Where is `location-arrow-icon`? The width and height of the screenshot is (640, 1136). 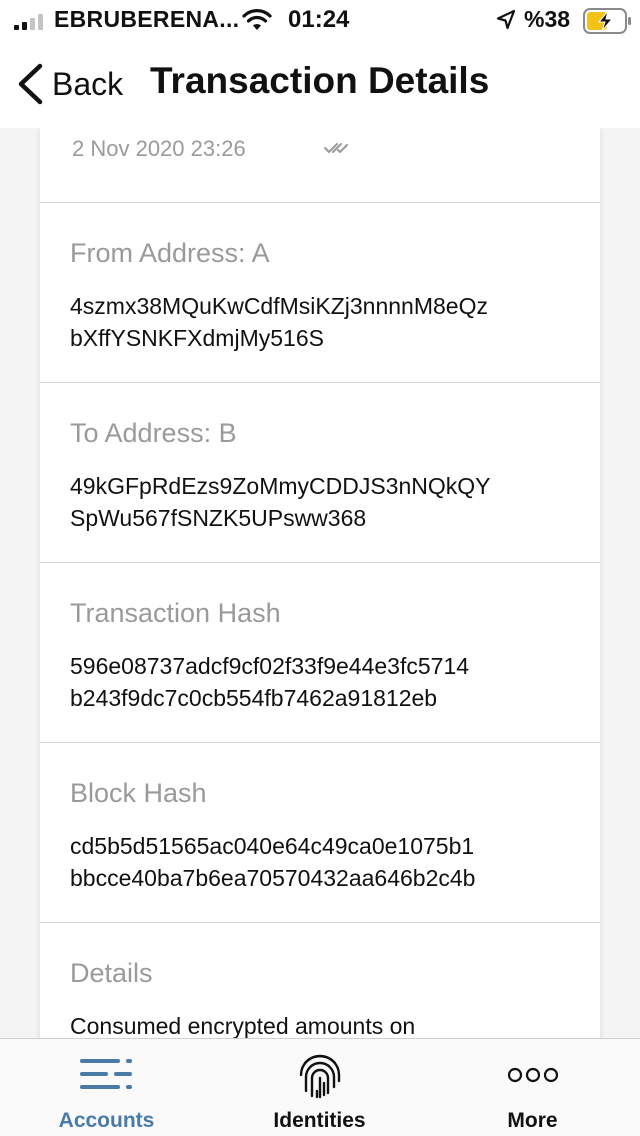 location-arrow-icon is located at coordinates (506, 19).